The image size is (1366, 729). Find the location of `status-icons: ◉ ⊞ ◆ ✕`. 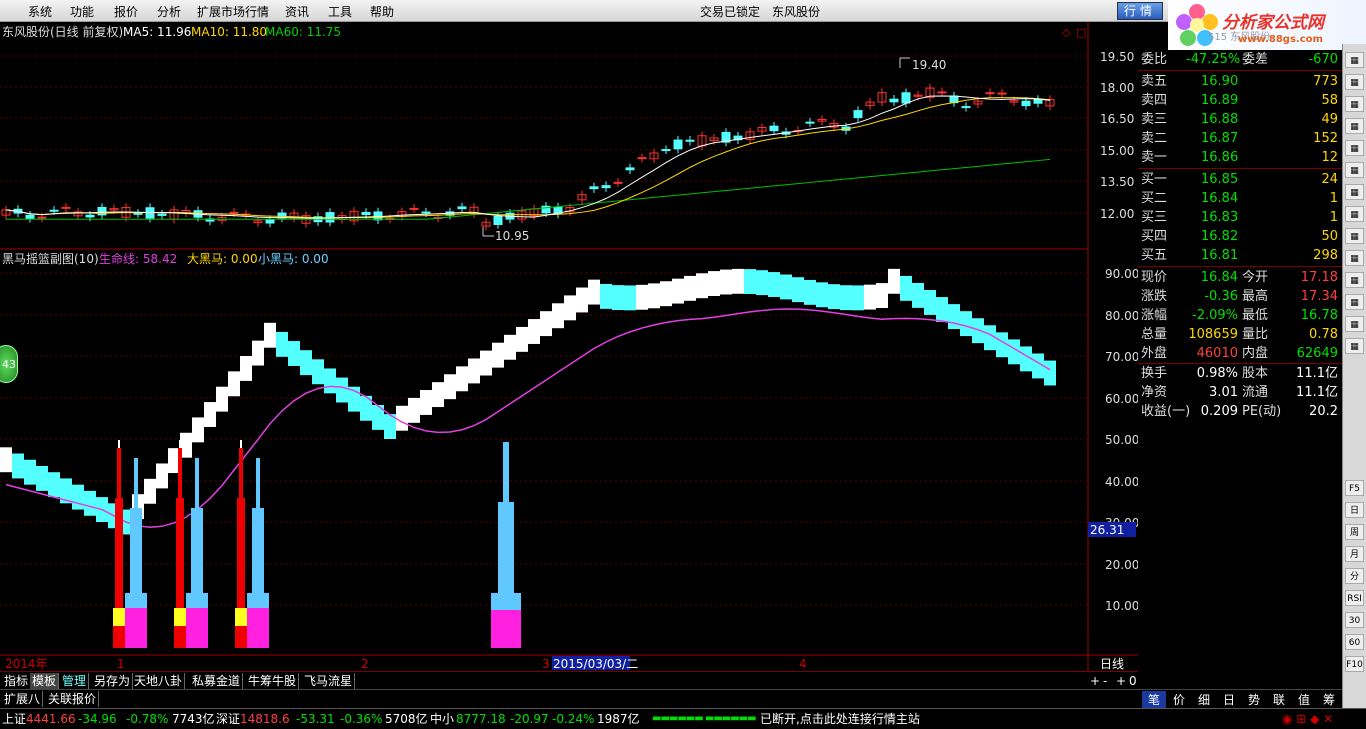

status-icons: ◉ ⊞ ◆ ✕ is located at coordinates (1307, 719).